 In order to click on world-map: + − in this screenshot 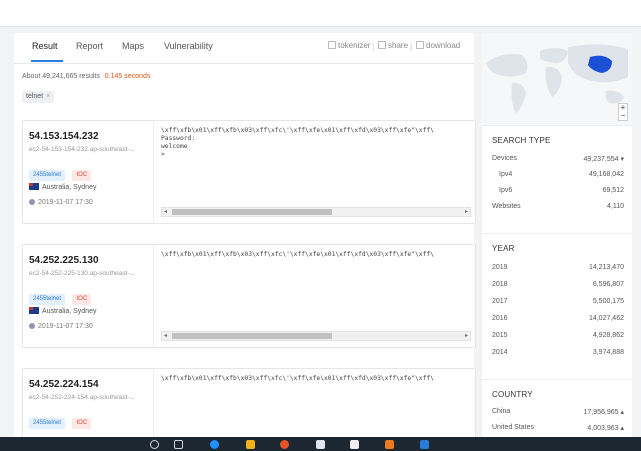, I will do `click(557, 79)`.